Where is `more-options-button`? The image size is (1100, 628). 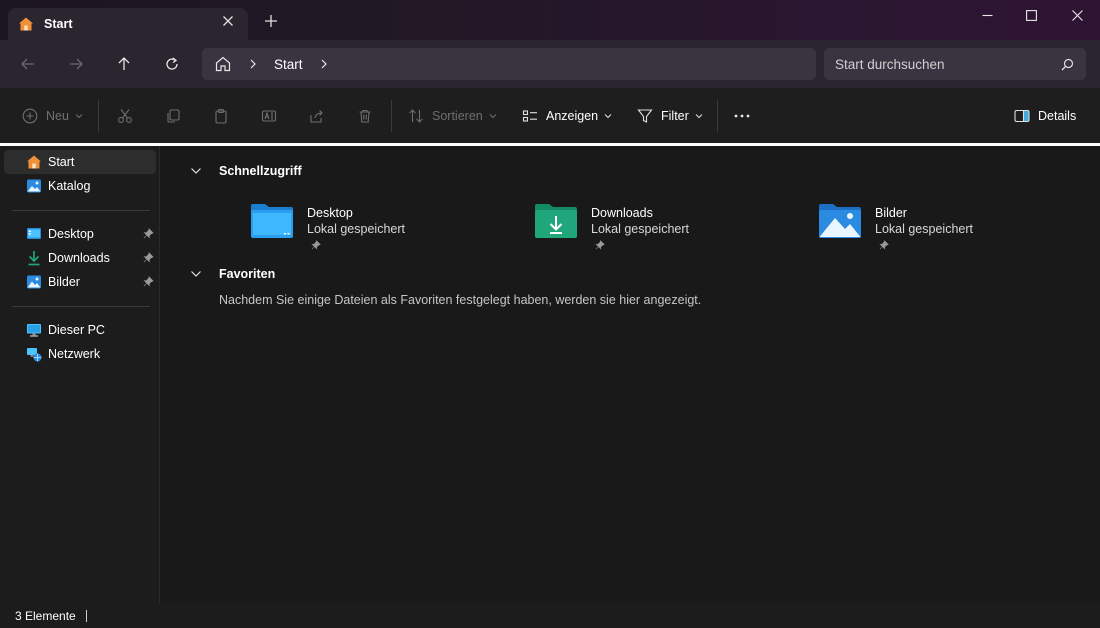 more-options-button is located at coordinates (742, 116).